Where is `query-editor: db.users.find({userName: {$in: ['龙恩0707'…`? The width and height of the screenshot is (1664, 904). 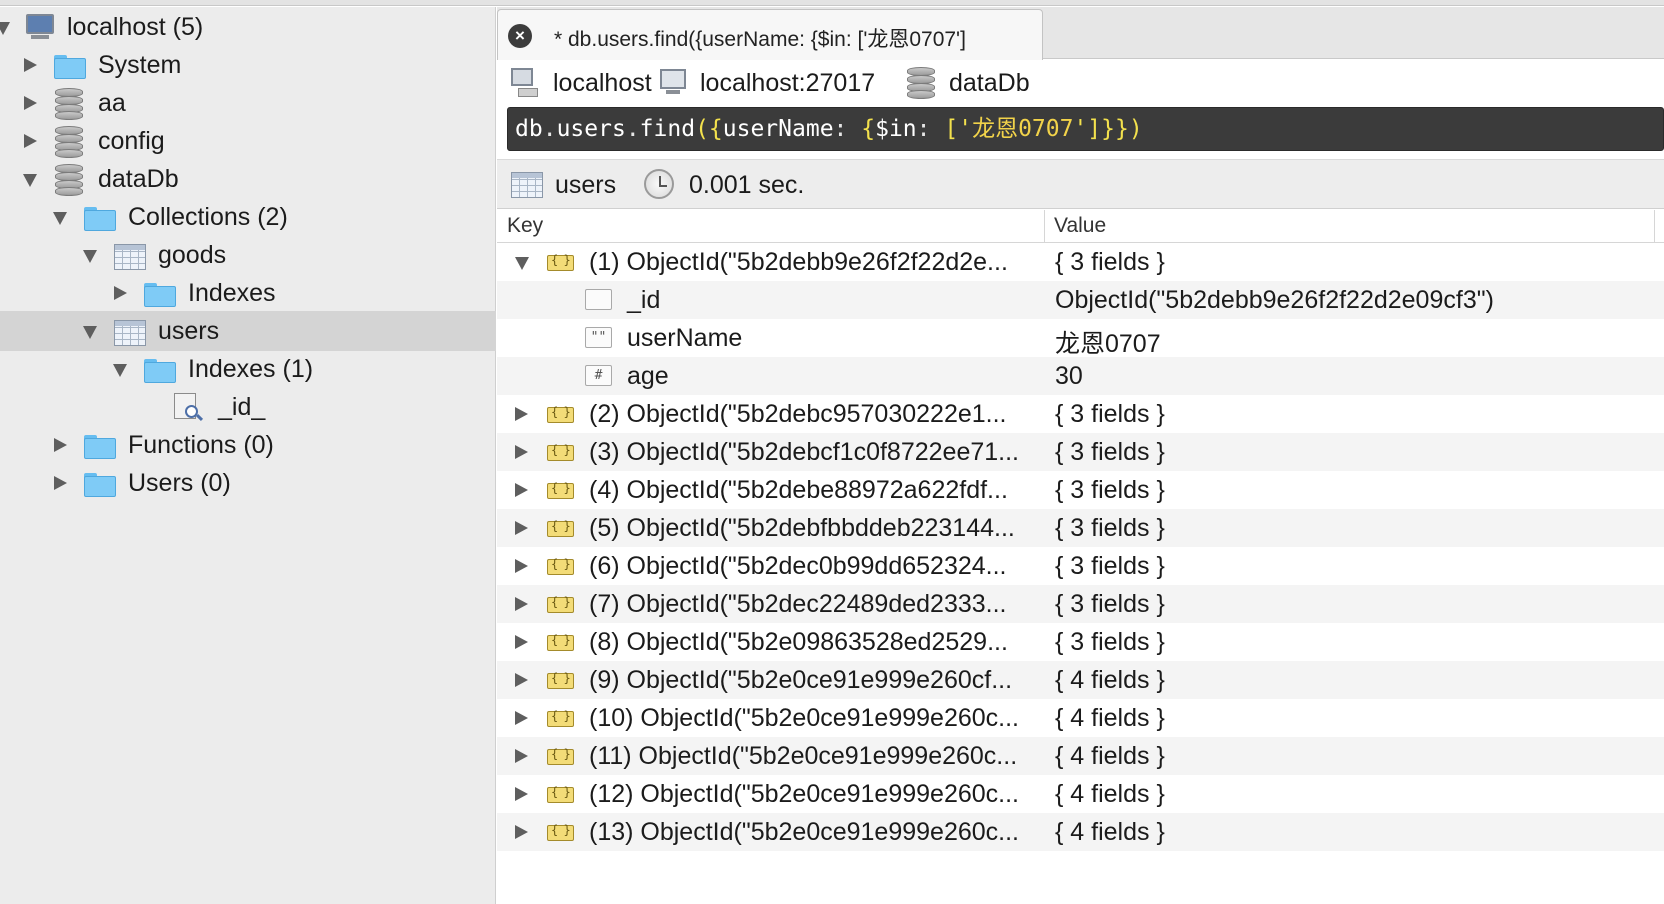 query-editor: db.users.find({userName: {$in: ['龙恩0707'… is located at coordinates (1085, 129).